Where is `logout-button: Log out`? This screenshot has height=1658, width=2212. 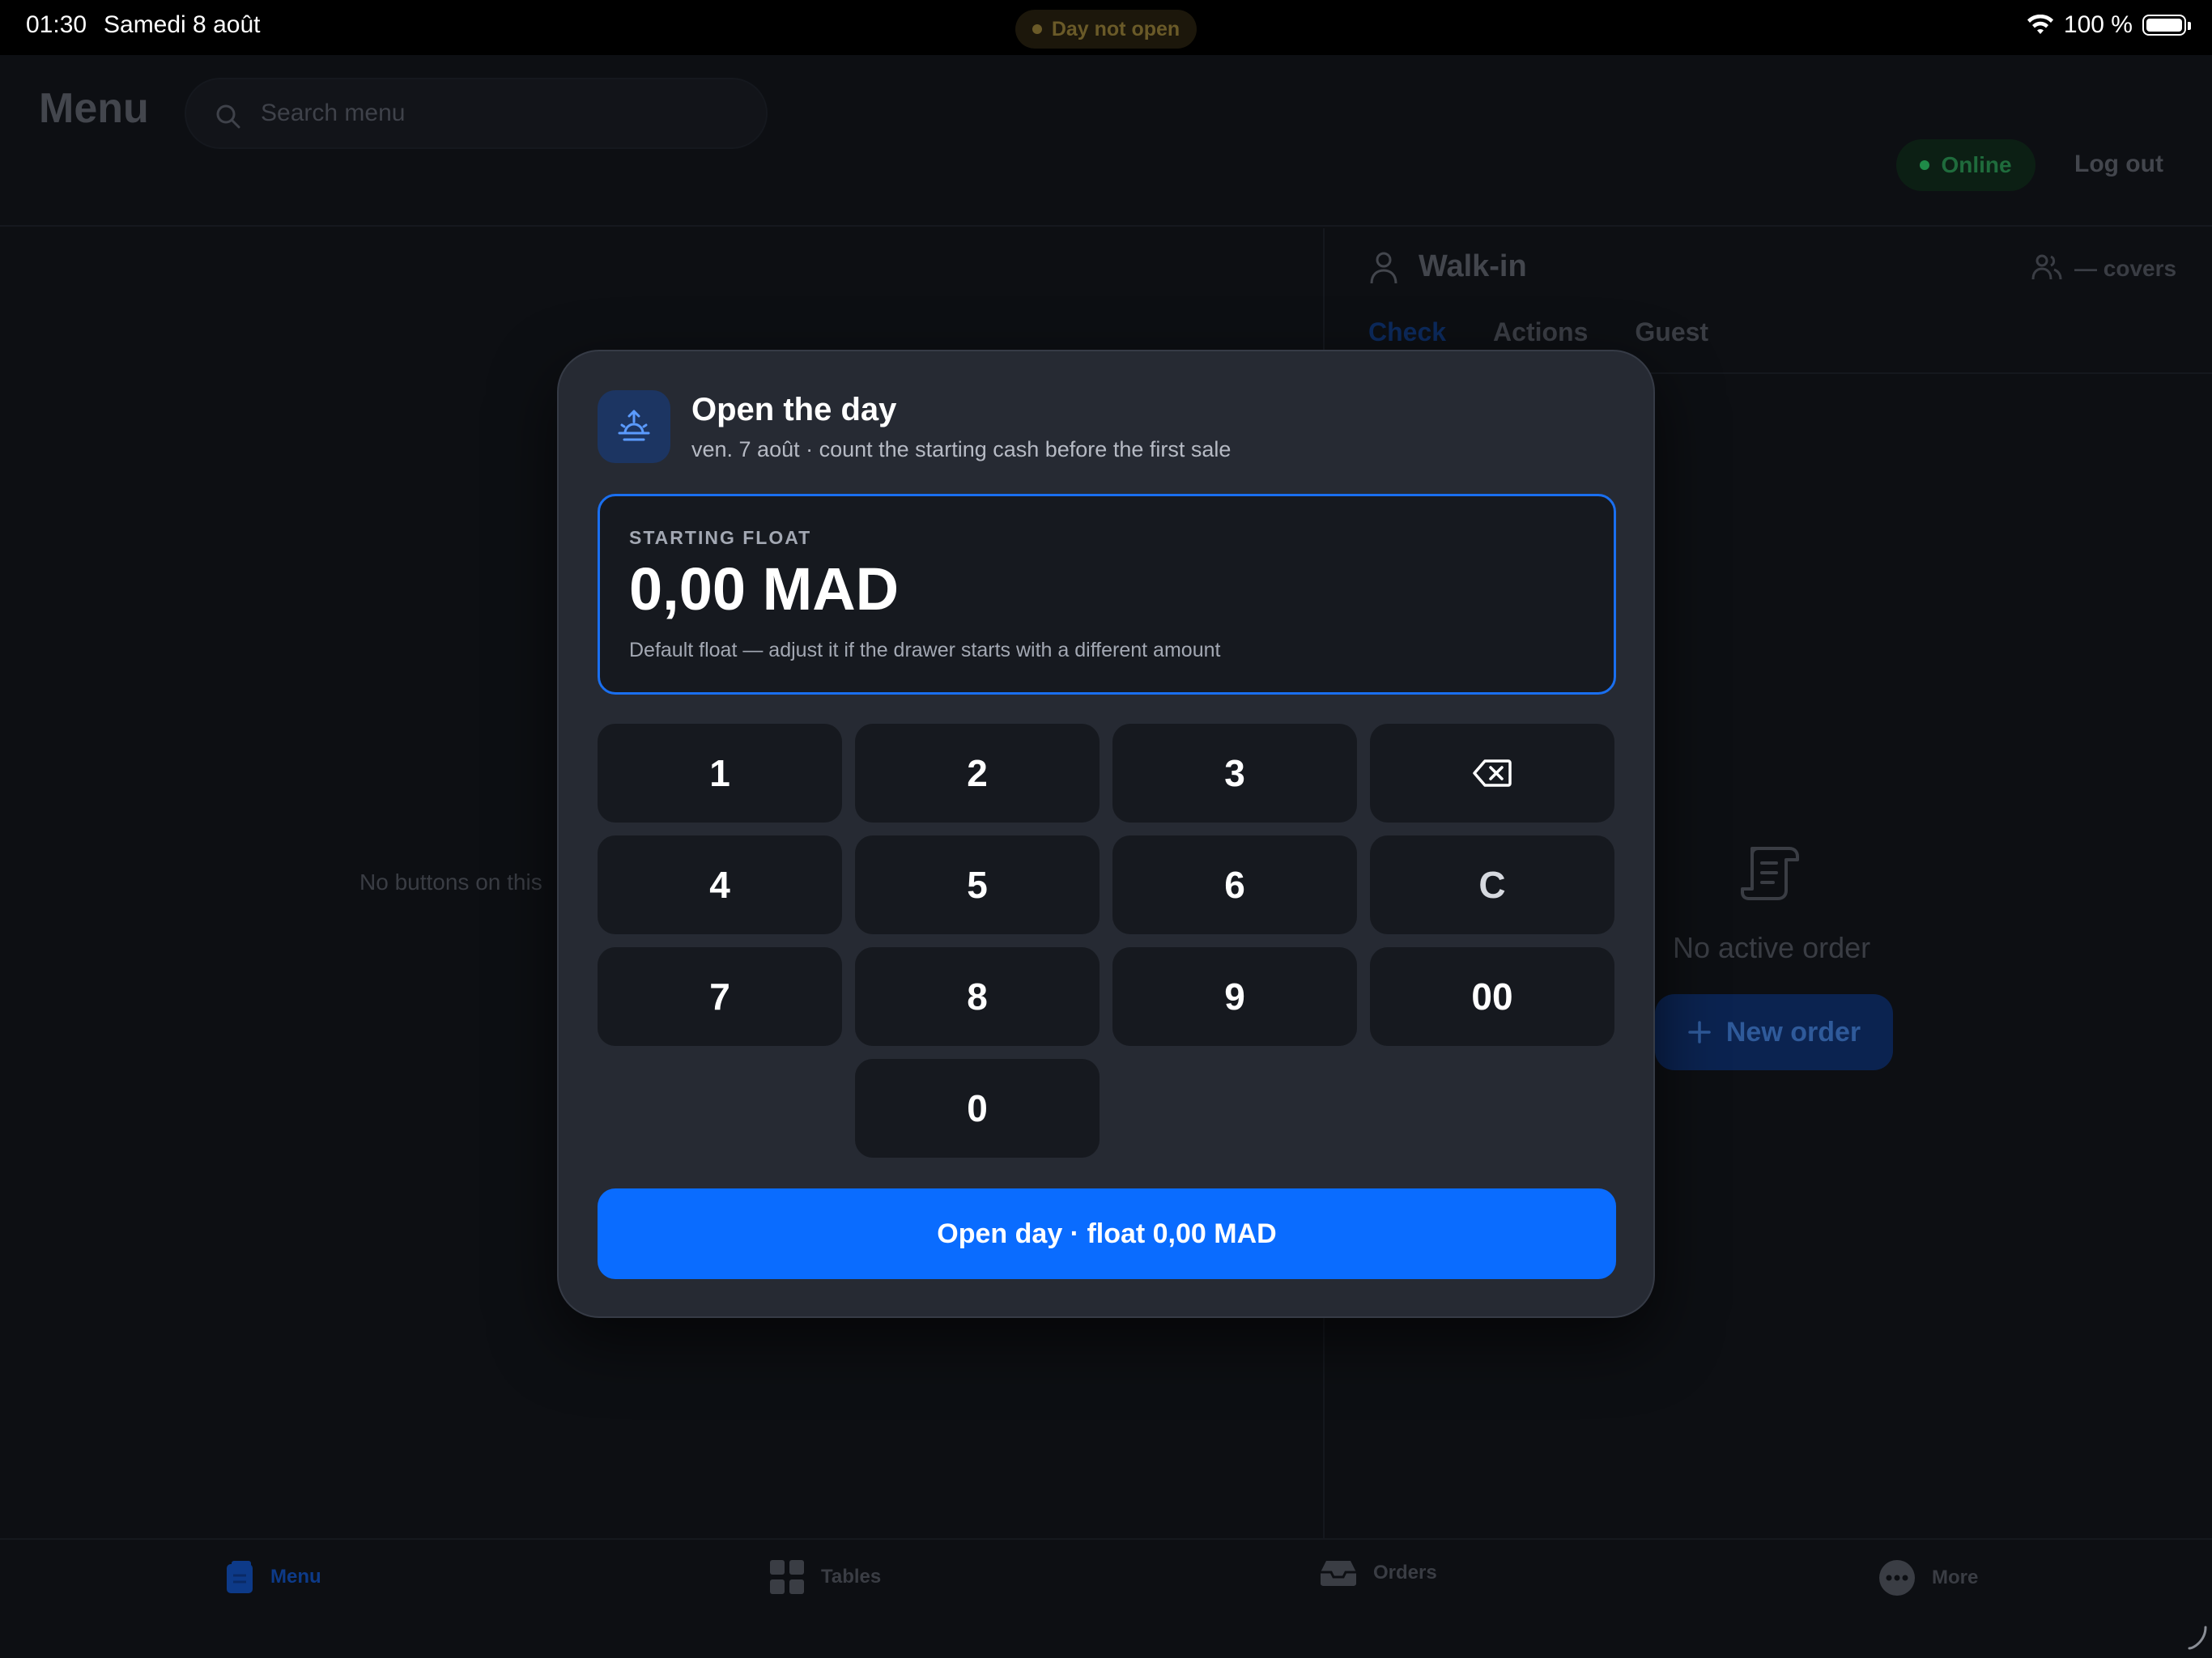 logout-button: Log out is located at coordinates (2118, 164).